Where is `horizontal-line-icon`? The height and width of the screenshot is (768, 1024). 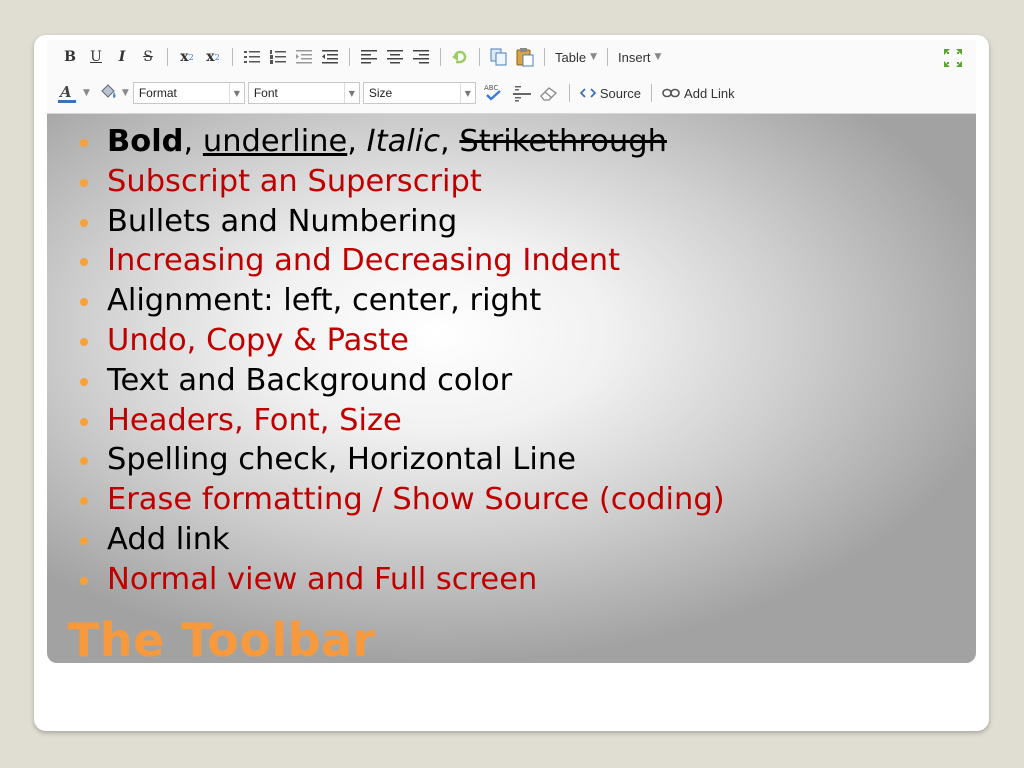
horizontal-line-icon is located at coordinates (521, 94).